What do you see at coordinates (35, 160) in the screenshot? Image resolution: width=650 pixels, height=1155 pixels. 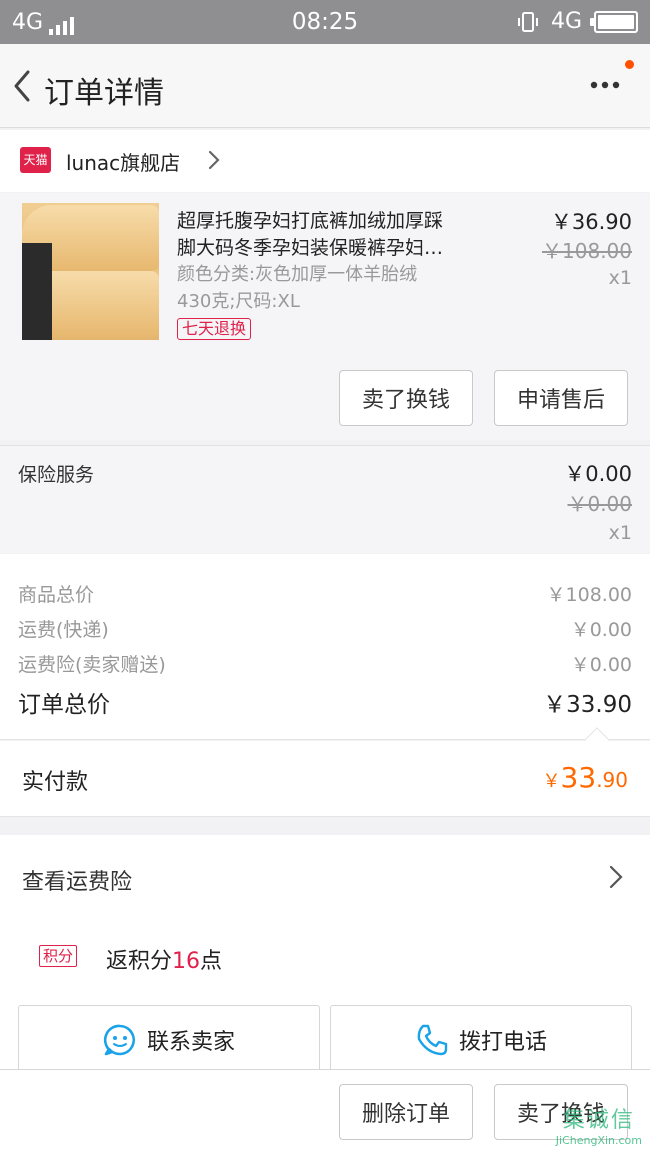 I see `tmall-logo-icon: 天猫` at bounding box center [35, 160].